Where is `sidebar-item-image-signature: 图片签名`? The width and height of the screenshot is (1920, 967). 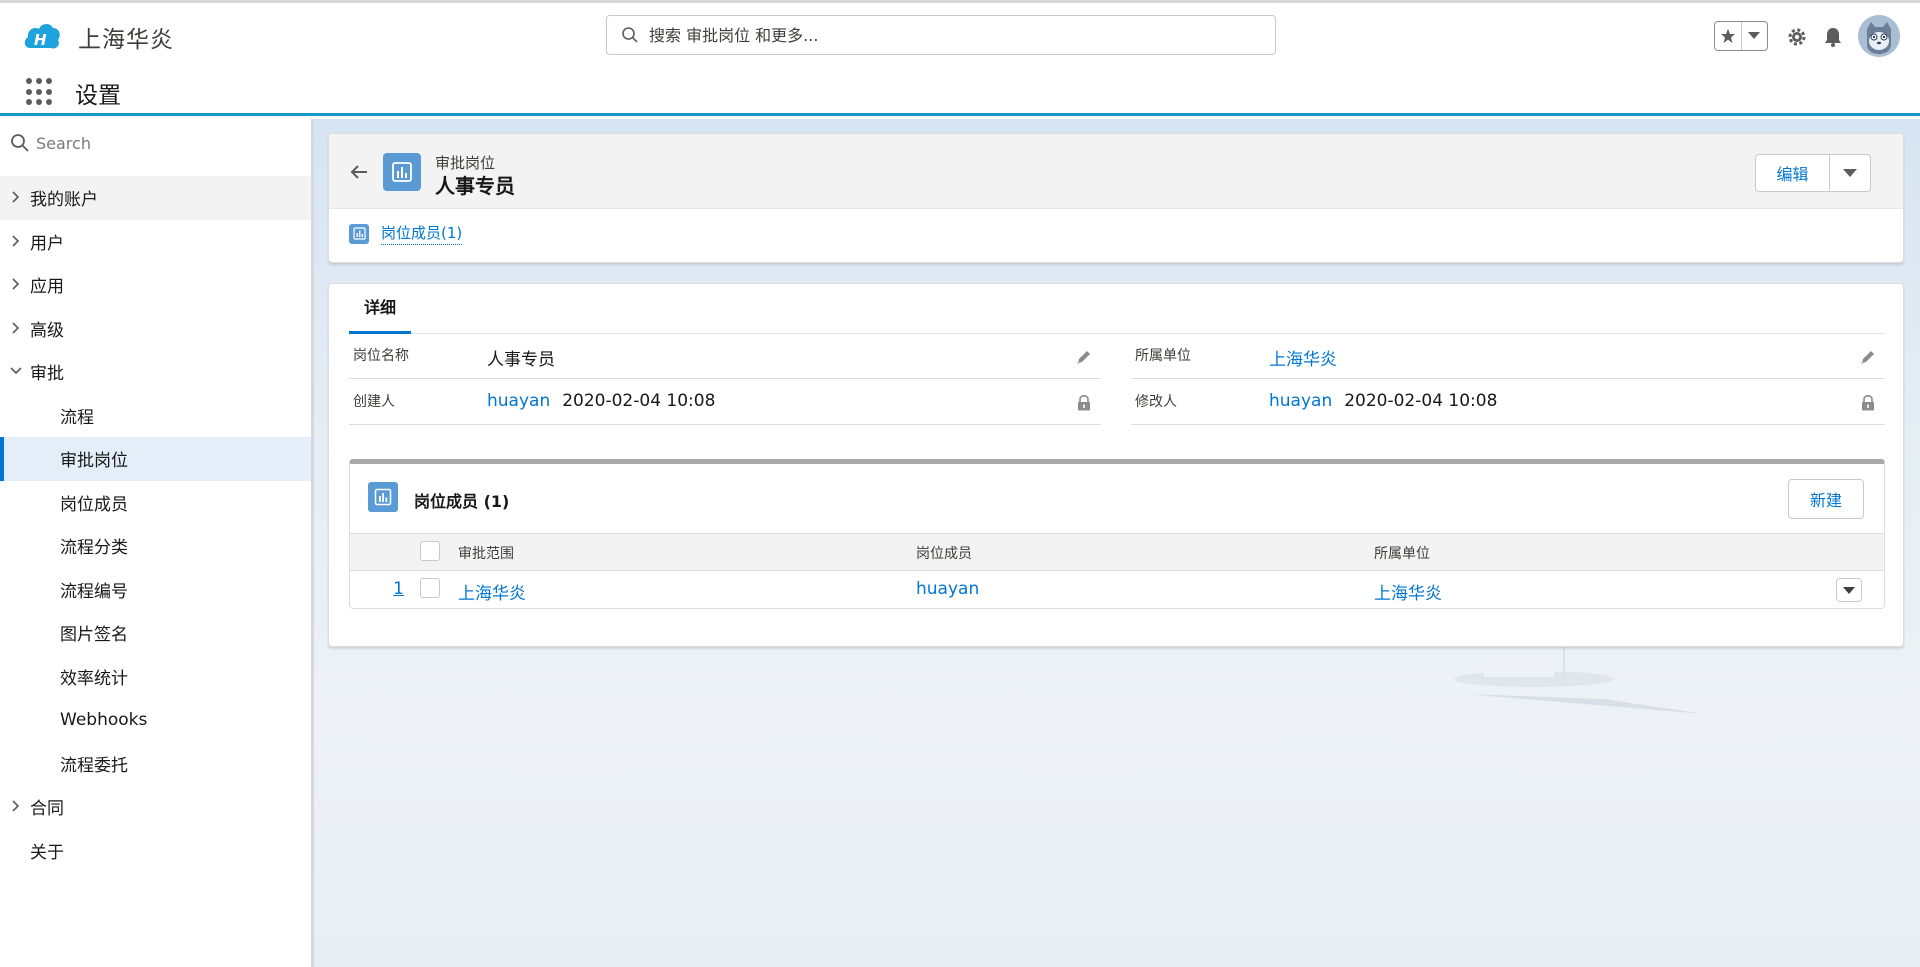
sidebar-item-image-signature: 图片签名 is located at coordinates (155, 633).